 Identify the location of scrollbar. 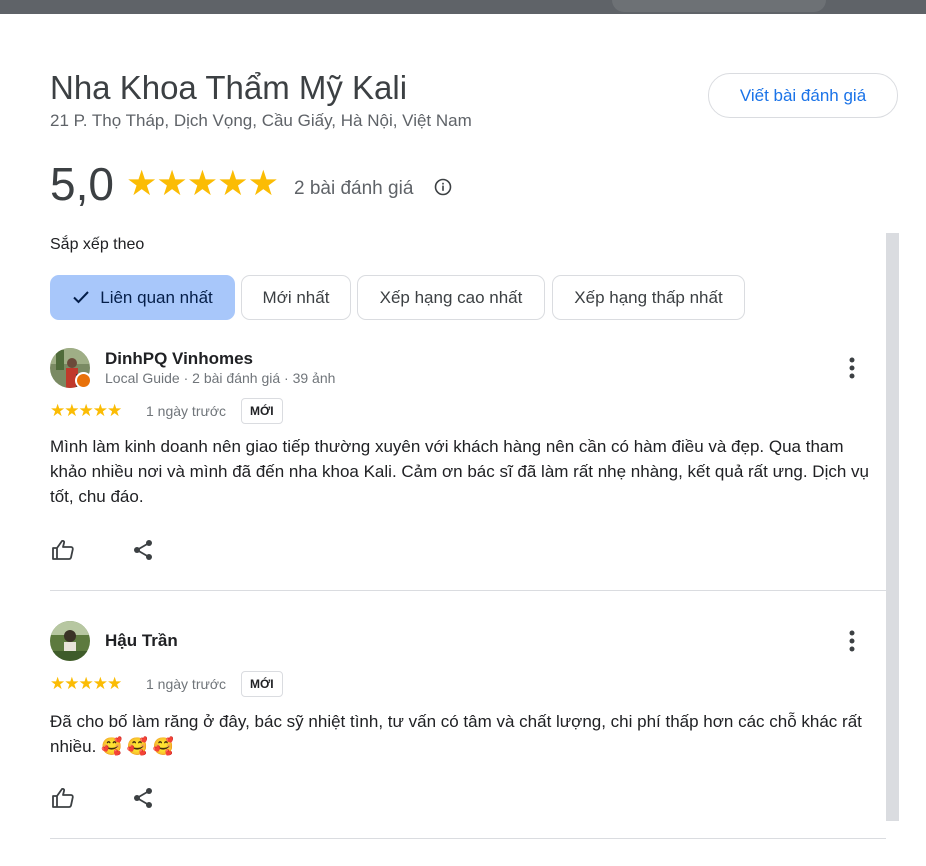
(892, 527).